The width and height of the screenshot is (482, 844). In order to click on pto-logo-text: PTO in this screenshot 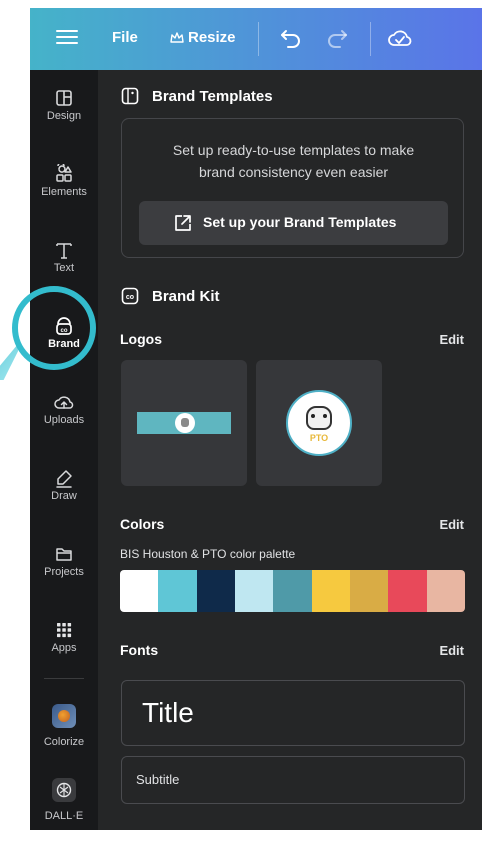, I will do `click(319, 438)`.